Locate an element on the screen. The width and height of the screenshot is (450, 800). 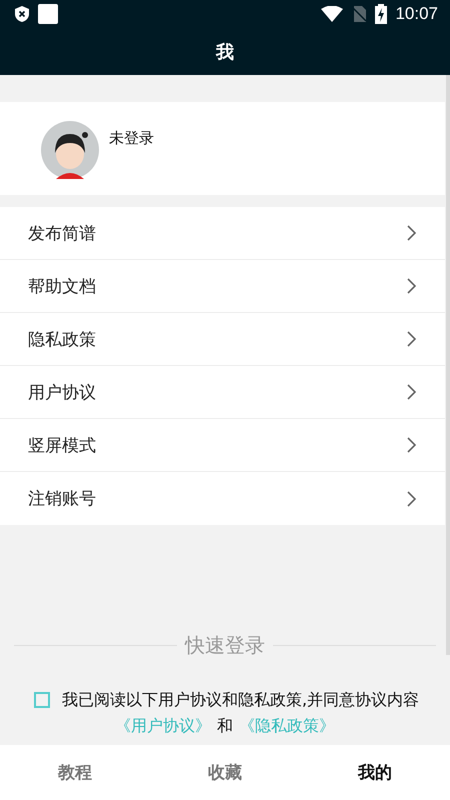
nav-tab: 教程 is located at coordinates (75, 772).